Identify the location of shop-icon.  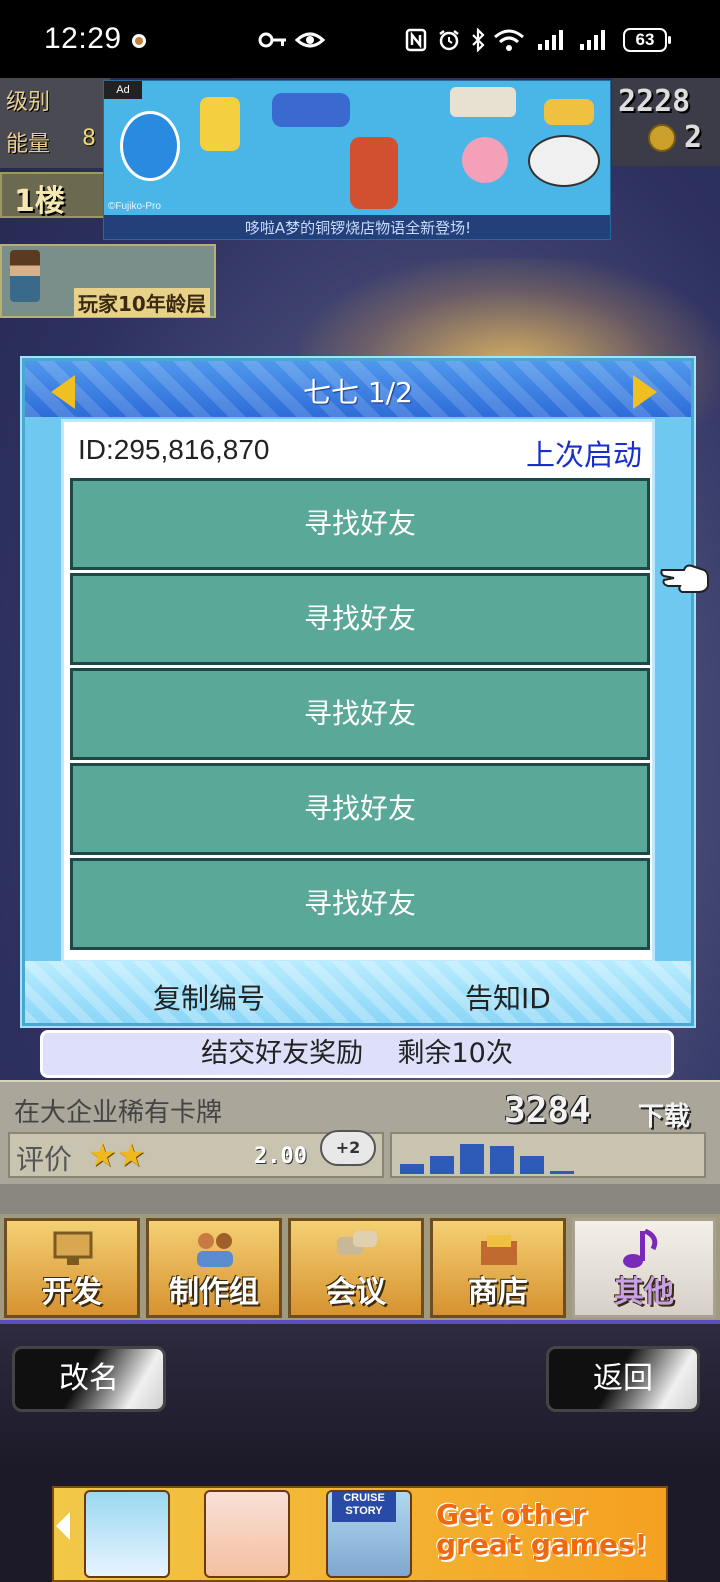
(499, 1250).